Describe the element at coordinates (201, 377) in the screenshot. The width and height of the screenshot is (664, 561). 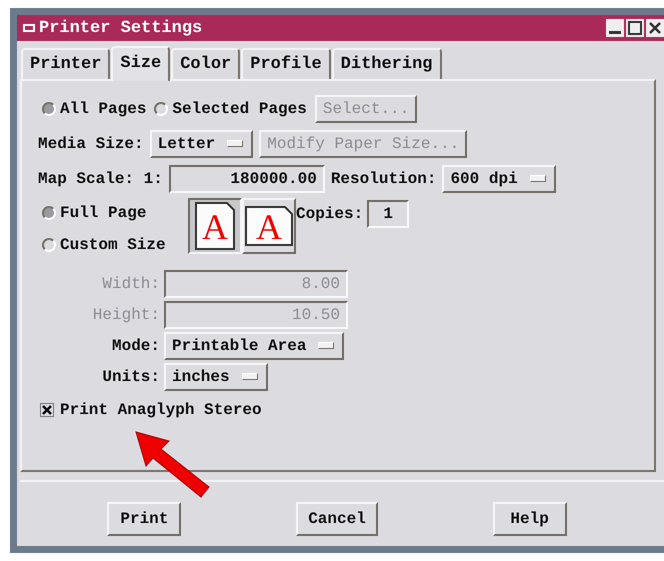
I see `dropdown-value: inches` at that location.